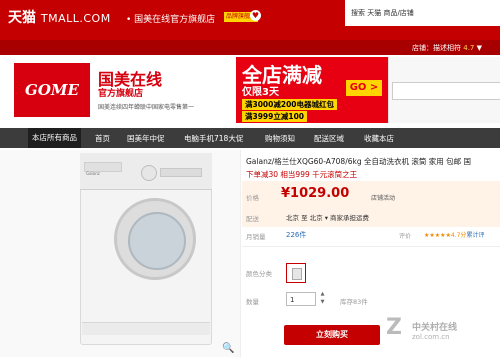 Image resolution: width=500 pixels, height=357 pixels. What do you see at coordinates (322, 294) in the screenshot?
I see `qty-up-icon: ▲` at bounding box center [322, 294].